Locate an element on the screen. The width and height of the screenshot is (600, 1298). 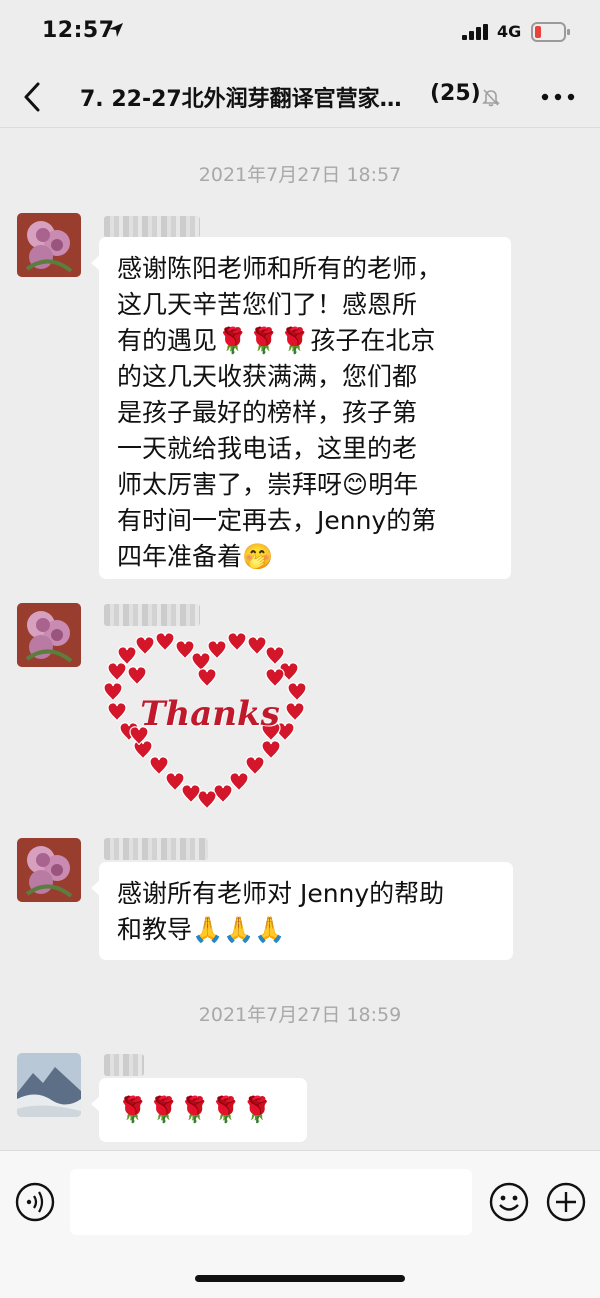
signal-icon is located at coordinates (475, 32).